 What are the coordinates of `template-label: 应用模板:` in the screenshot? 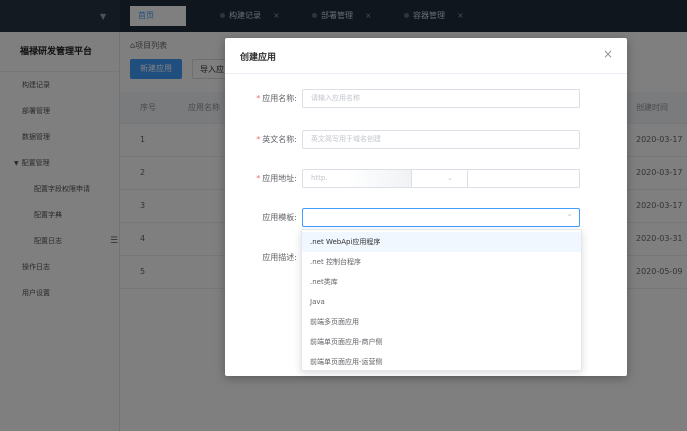 It's located at (279, 217).